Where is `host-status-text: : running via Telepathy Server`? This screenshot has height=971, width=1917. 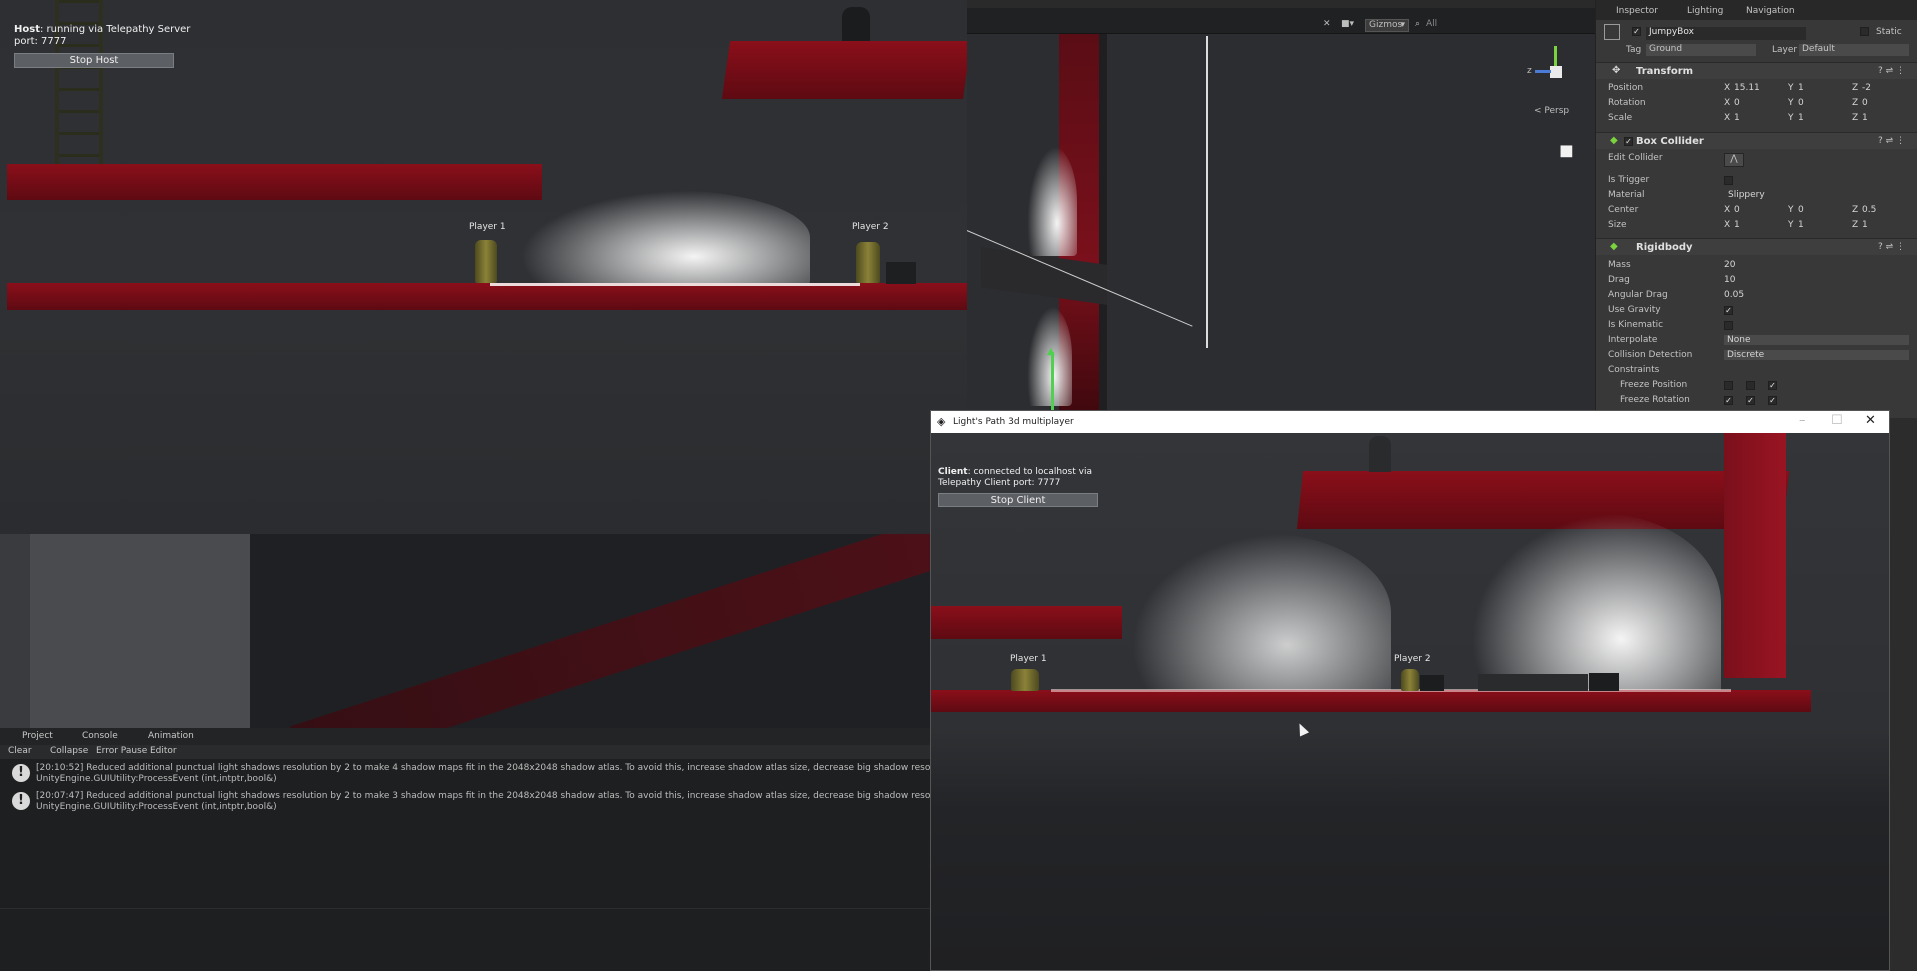
host-status-text: : running via Telepathy Server is located at coordinates (115, 29).